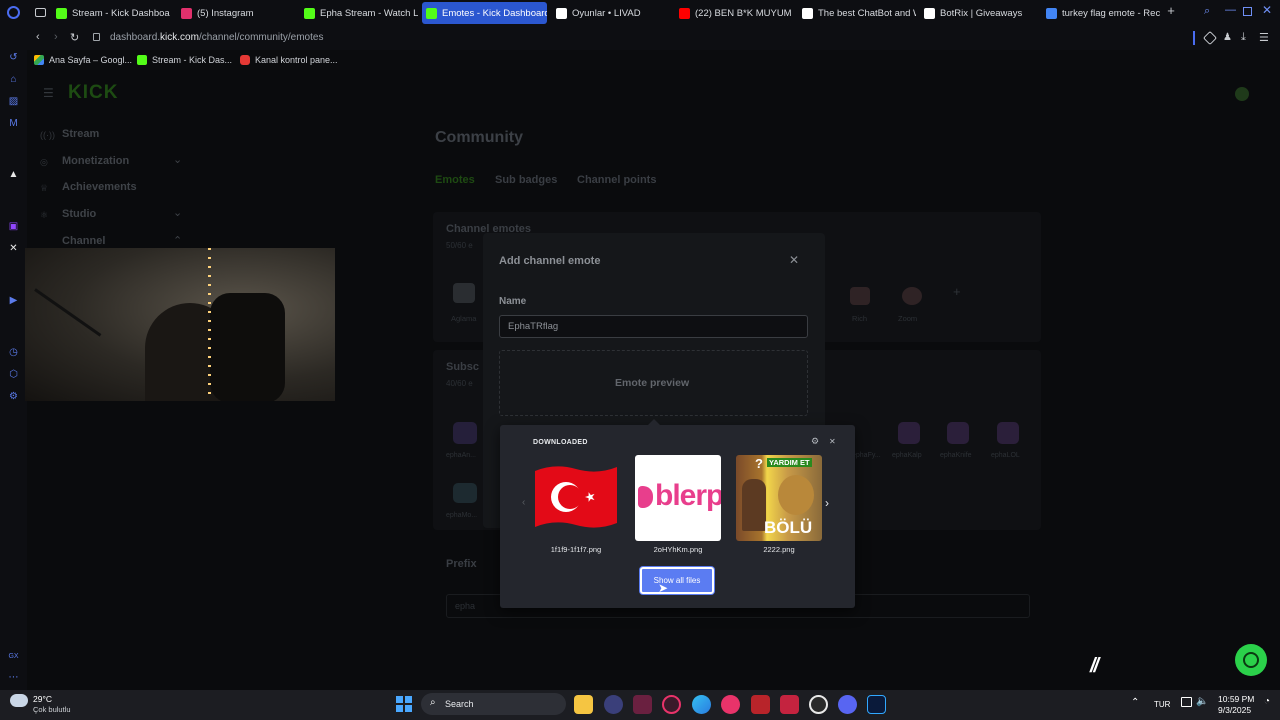 Image resolution: width=1280 pixels, height=720 pixels. Describe the element at coordinates (83, 241) in the screenshot. I see `nav-channel: Channel` at that location.